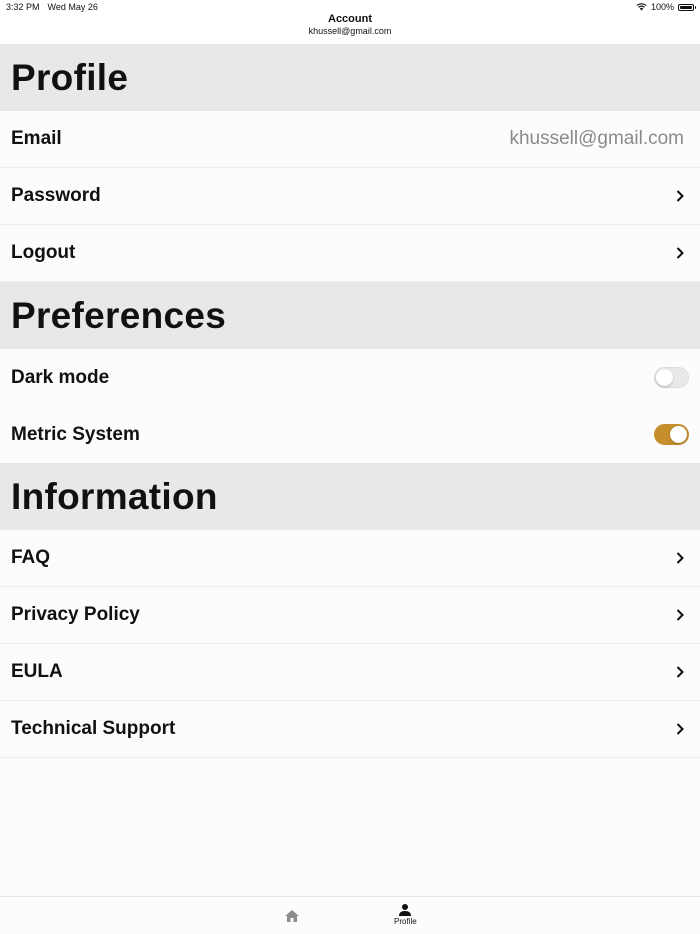 The width and height of the screenshot is (700, 934). I want to click on email-row: Email khussell@gmail.com, so click(350, 139).